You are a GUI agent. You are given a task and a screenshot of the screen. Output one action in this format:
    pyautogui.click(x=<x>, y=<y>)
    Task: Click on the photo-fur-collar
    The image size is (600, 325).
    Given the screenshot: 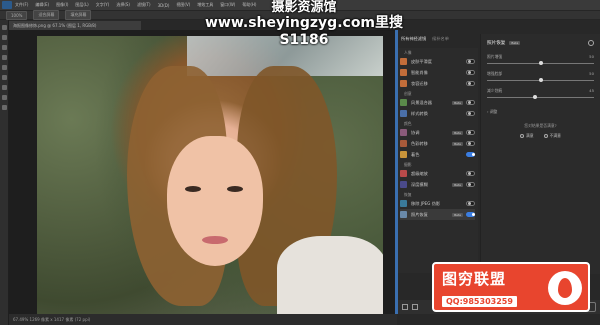 What is the action you would take?
    pyautogui.click(x=330, y=275)
    